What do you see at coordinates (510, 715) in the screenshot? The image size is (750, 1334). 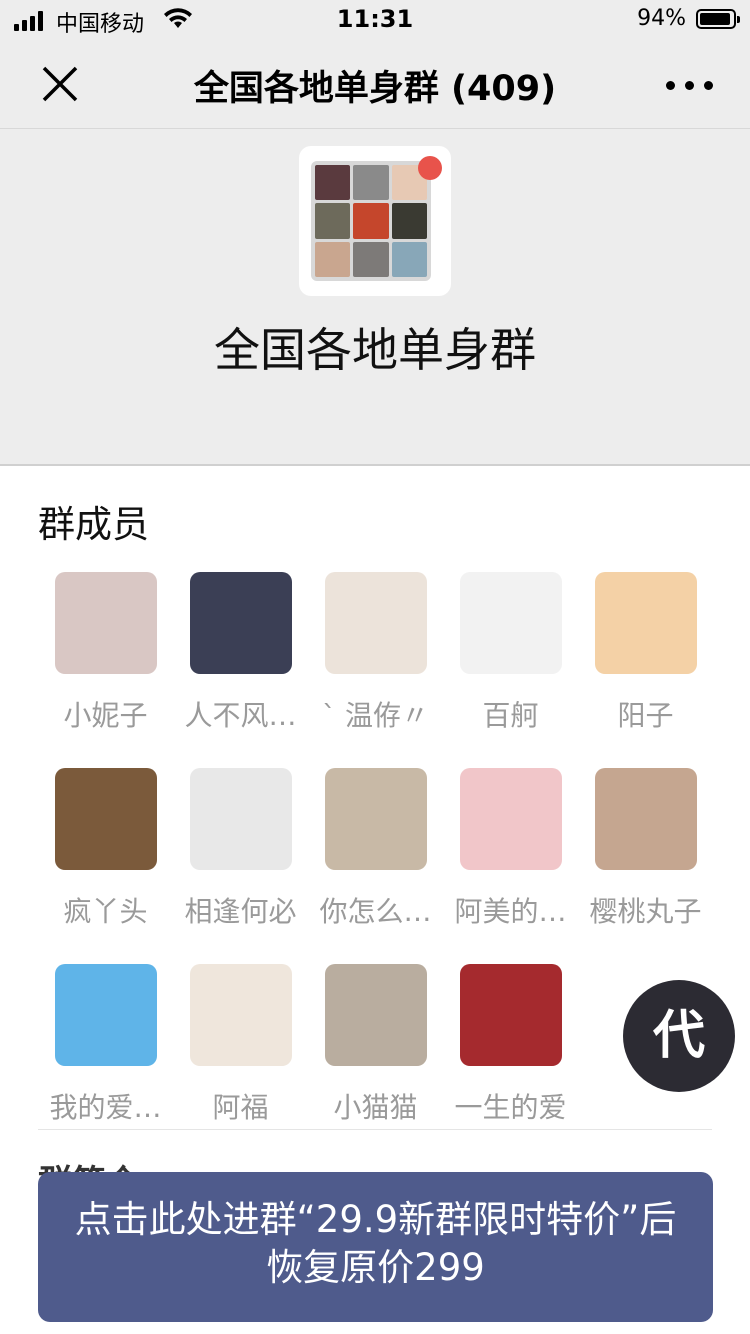 I see `member-name: 百舸` at bounding box center [510, 715].